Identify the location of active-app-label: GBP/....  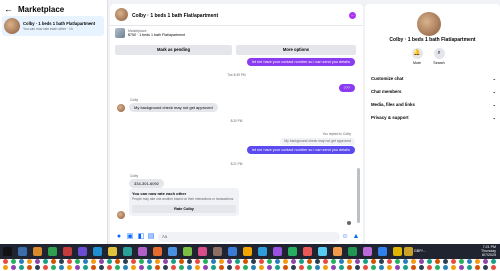
(420, 251).